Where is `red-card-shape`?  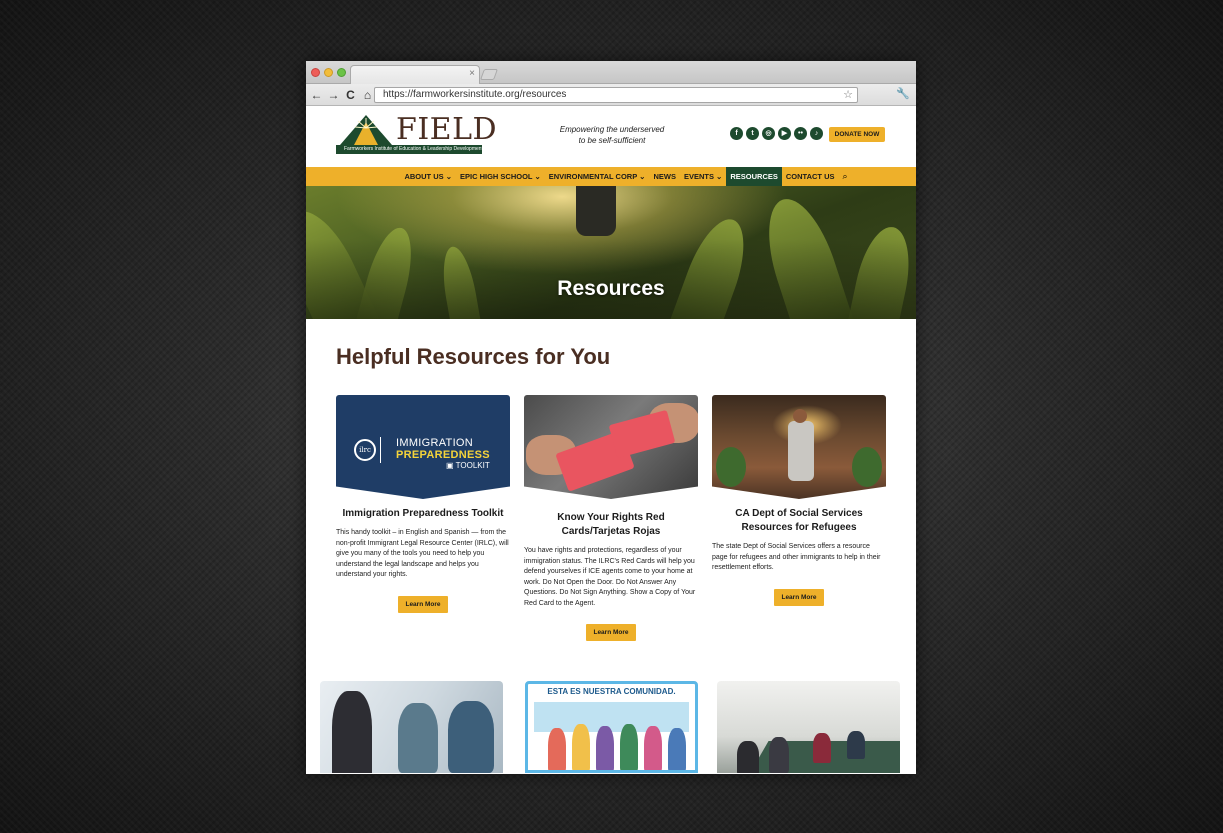 red-card-shape is located at coordinates (642, 434).